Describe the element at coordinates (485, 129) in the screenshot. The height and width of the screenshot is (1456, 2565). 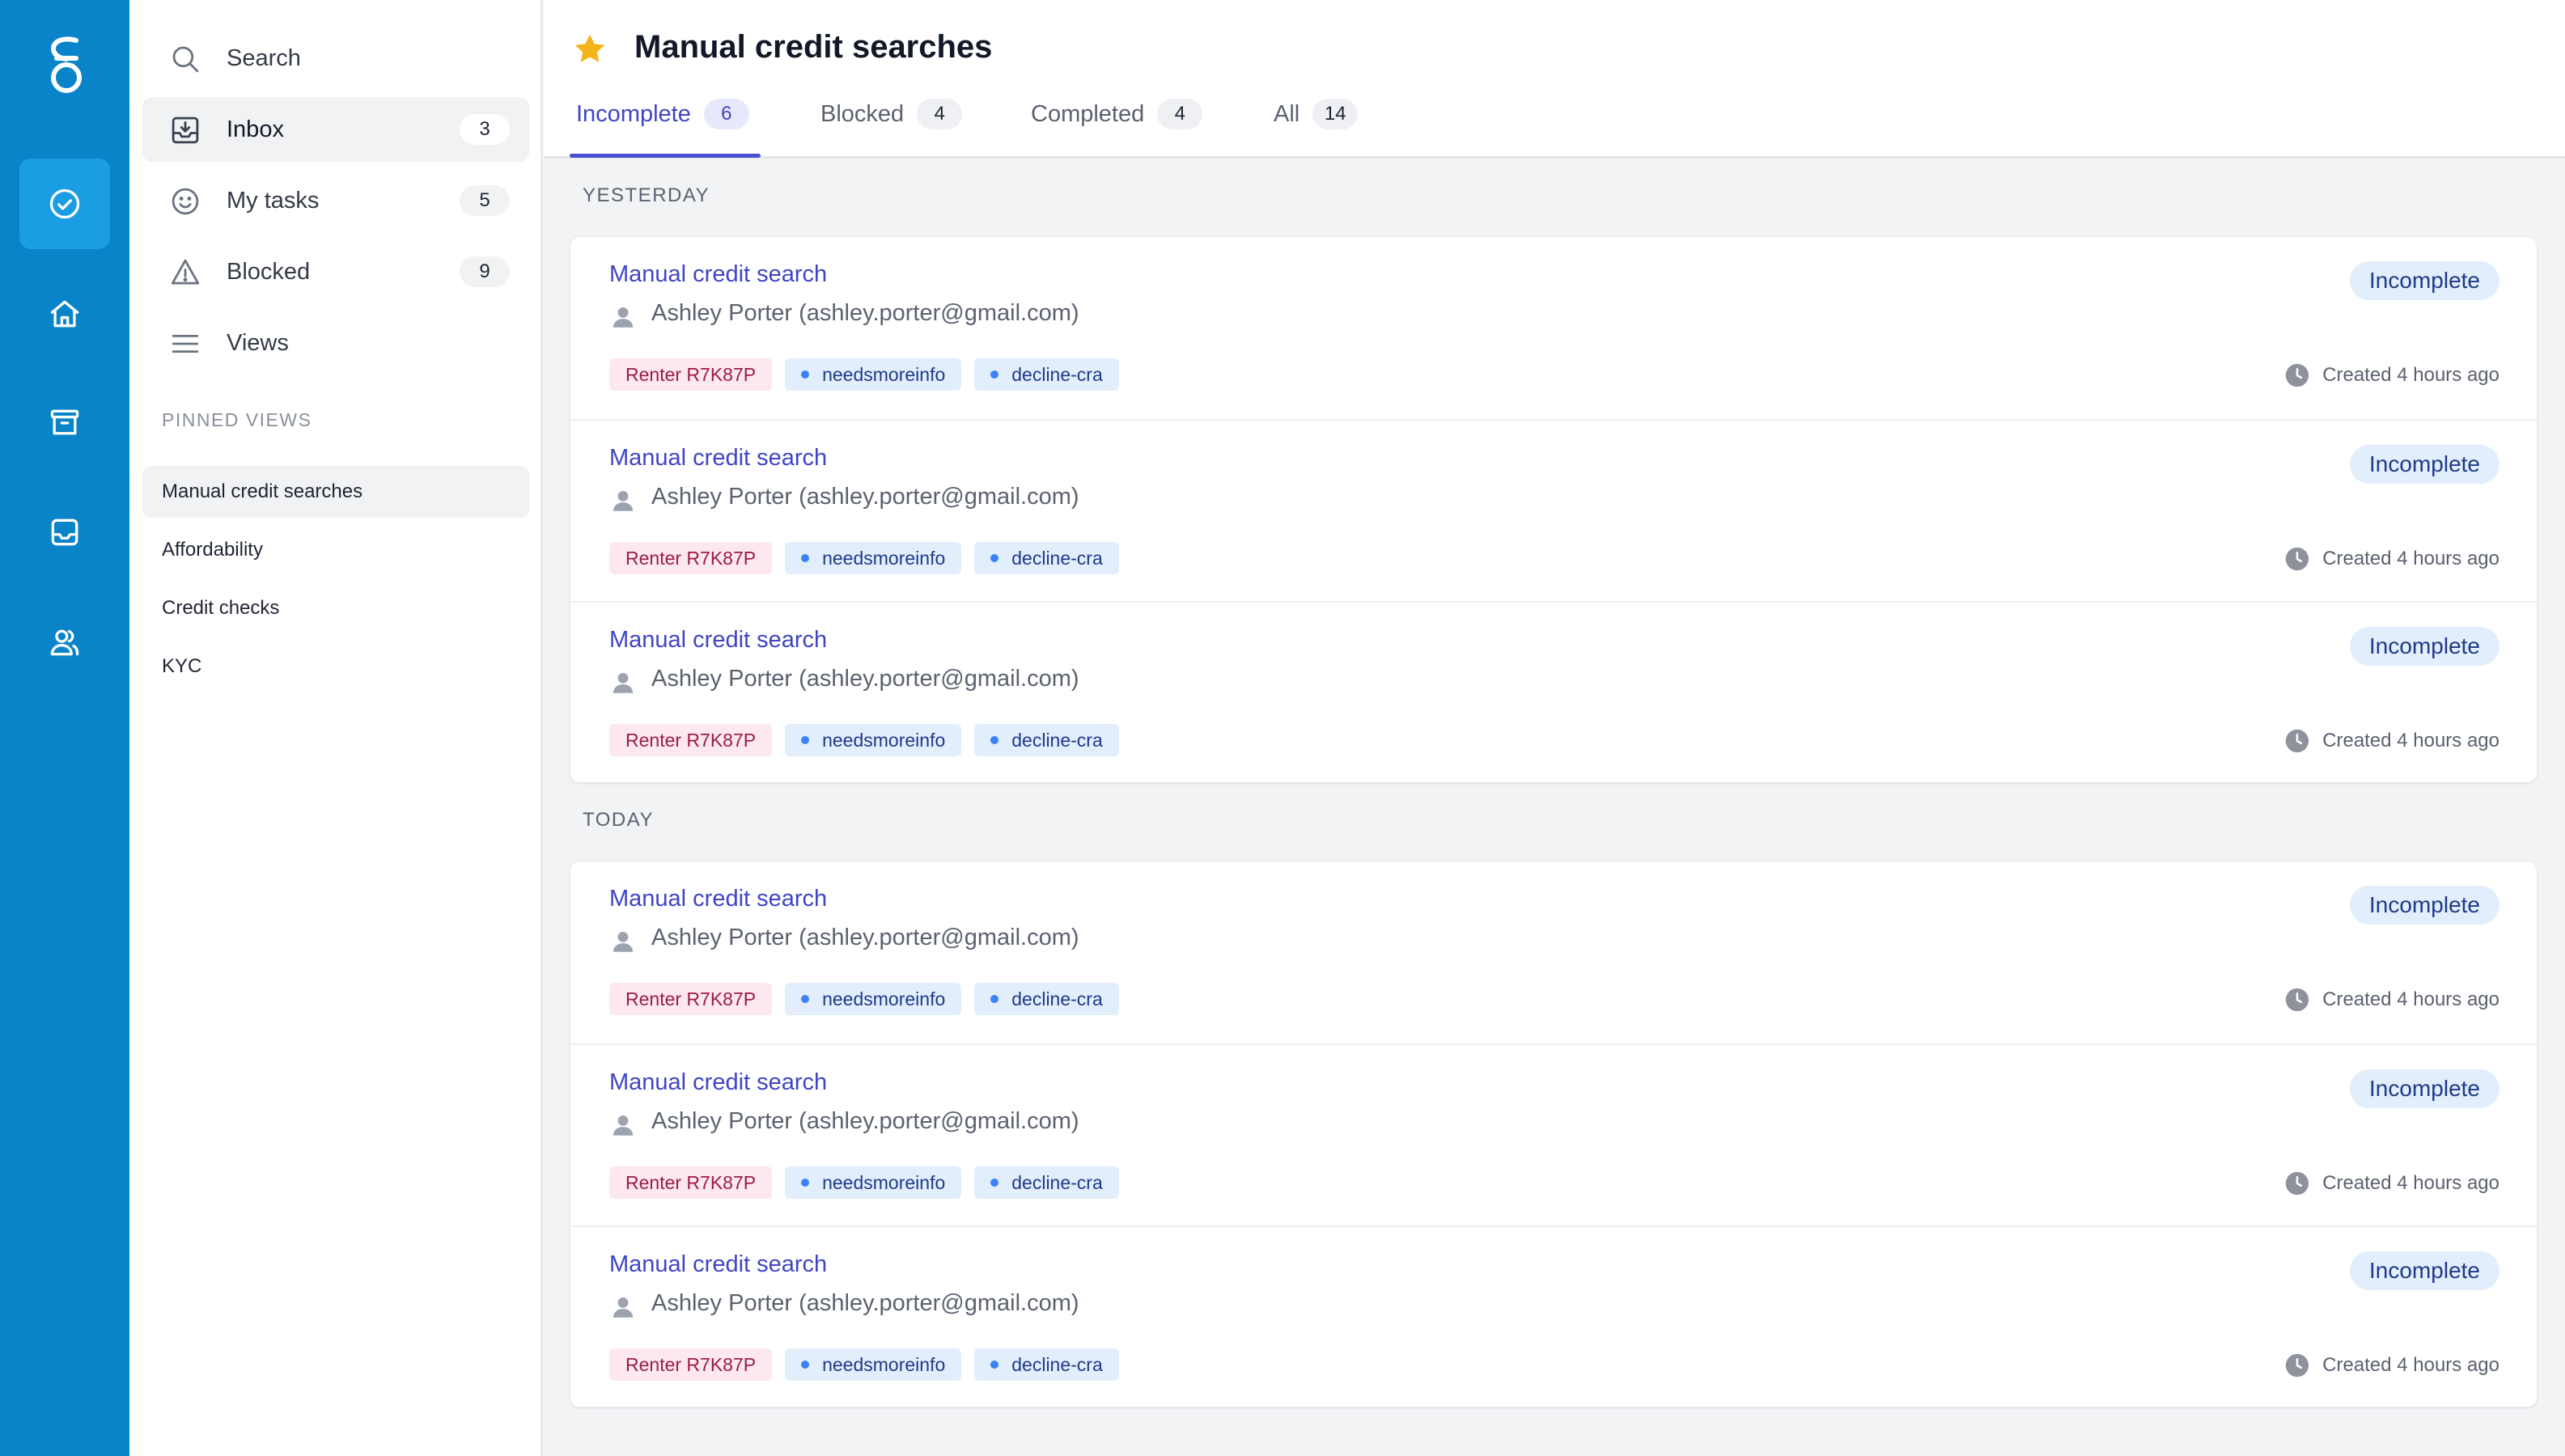
I see `sidebar-item-count: 3` at that location.